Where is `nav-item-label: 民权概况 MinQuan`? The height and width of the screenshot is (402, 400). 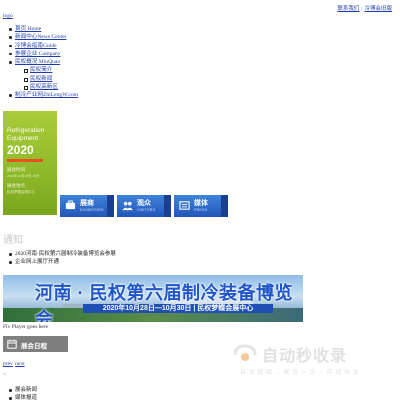 nav-item-label: 民权概况 MinQuan is located at coordinates (37, 62).